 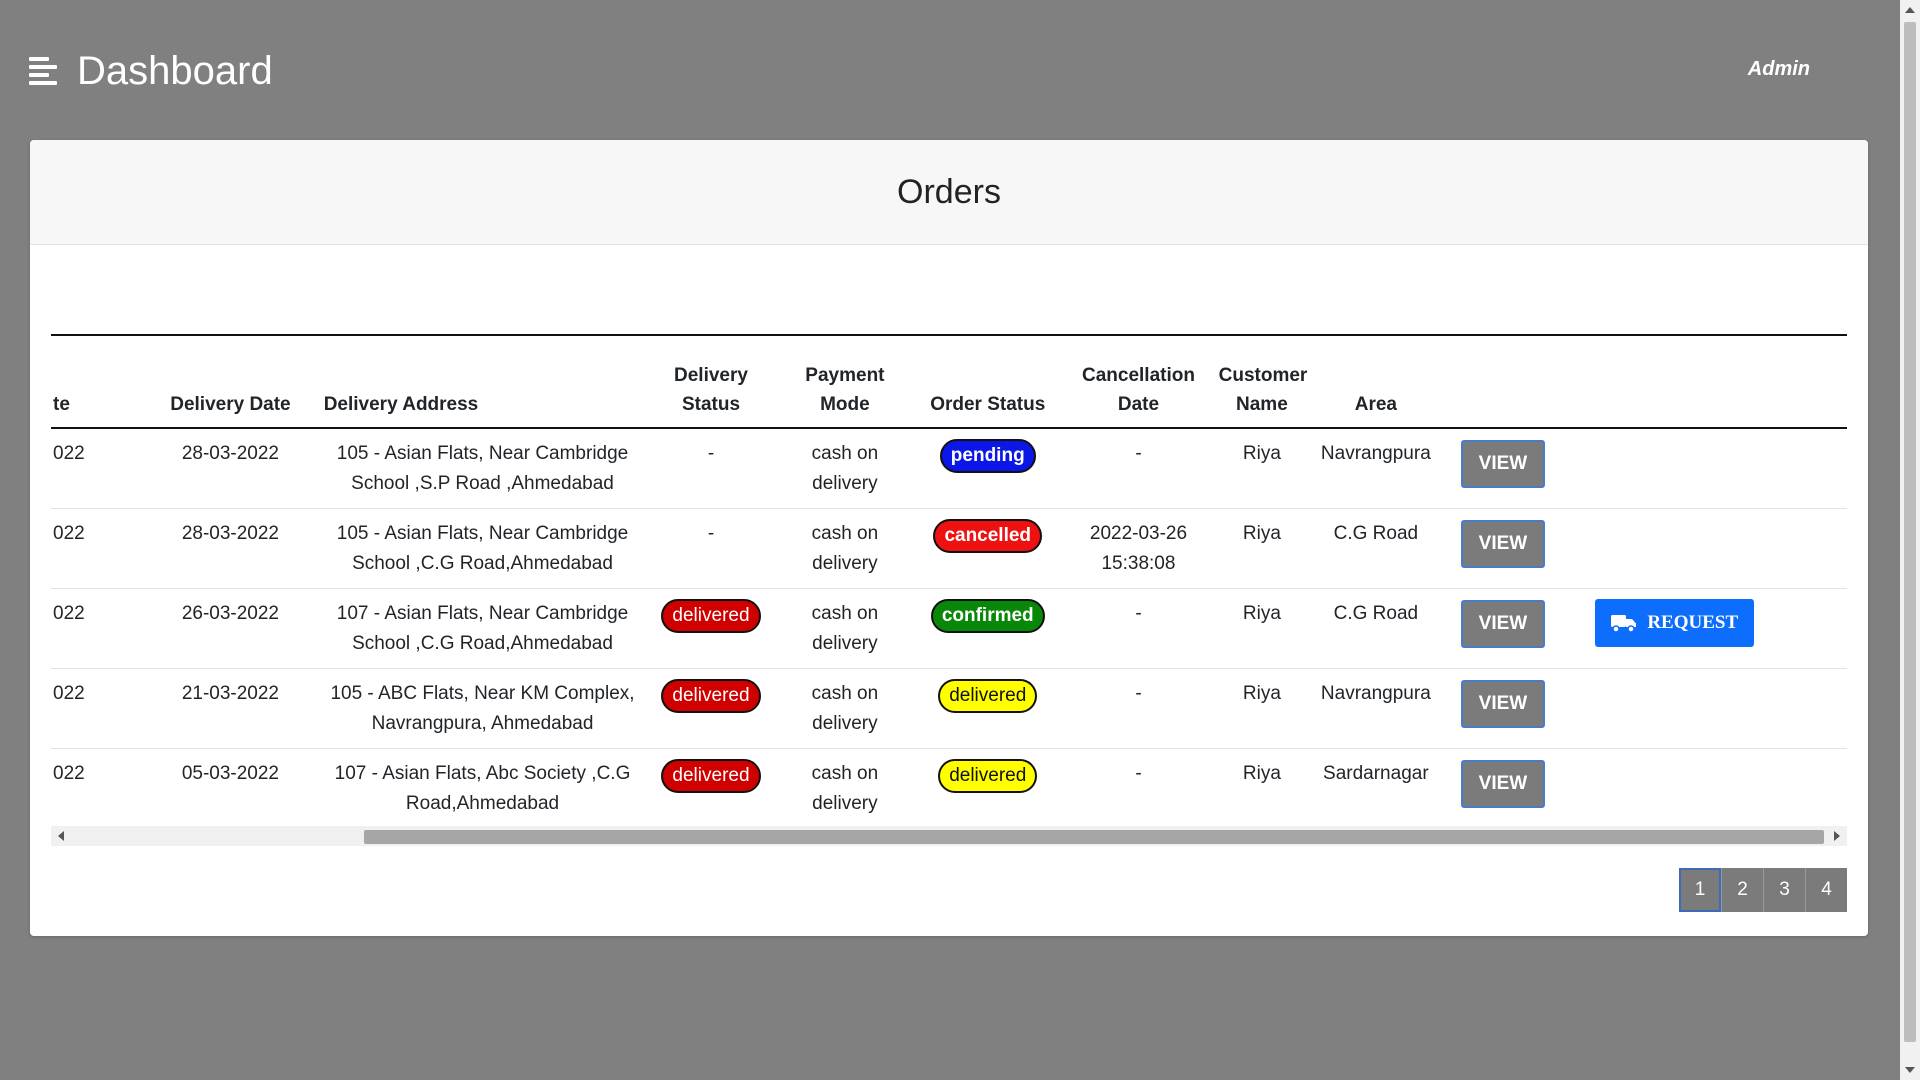 What do you see at coordinates (711, 381) in the screenshot?
I see `column-header-delivery-status: Delivery Status` at bounding box center [711, 381].